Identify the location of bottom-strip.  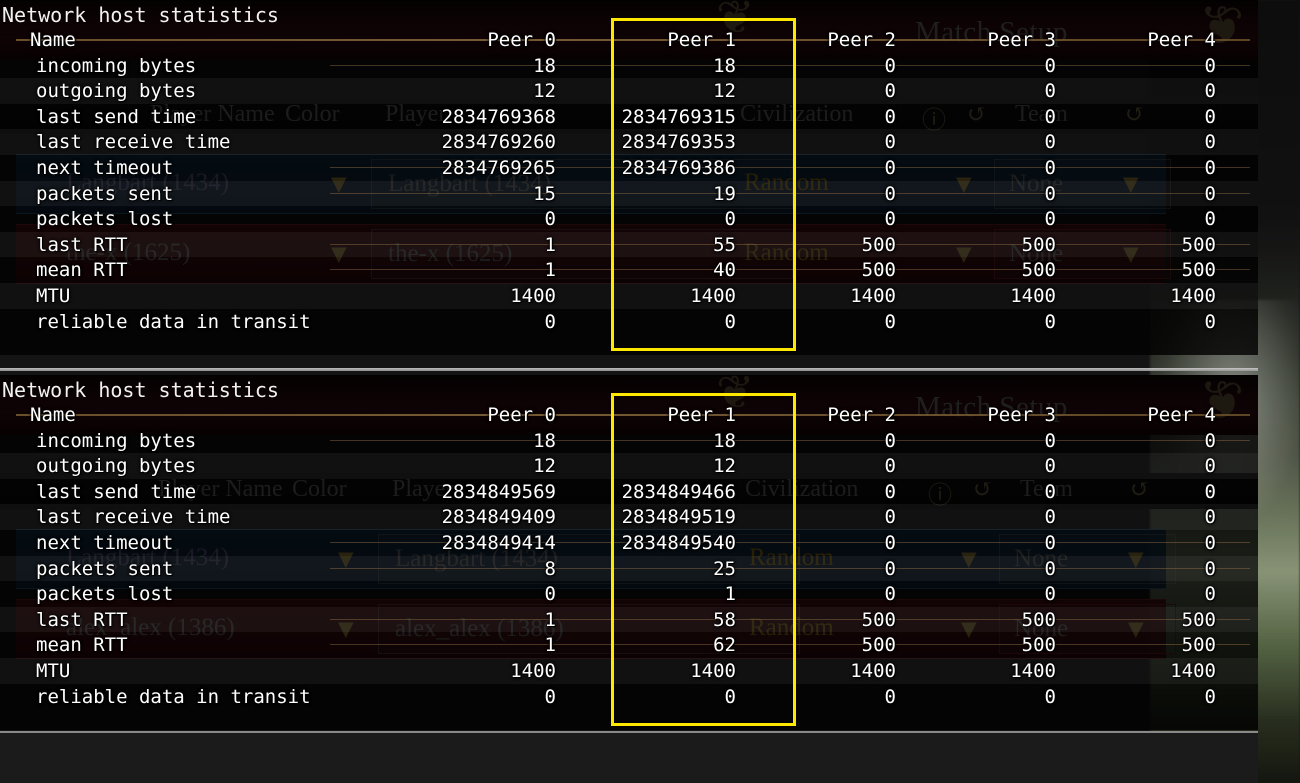
(629, 757).